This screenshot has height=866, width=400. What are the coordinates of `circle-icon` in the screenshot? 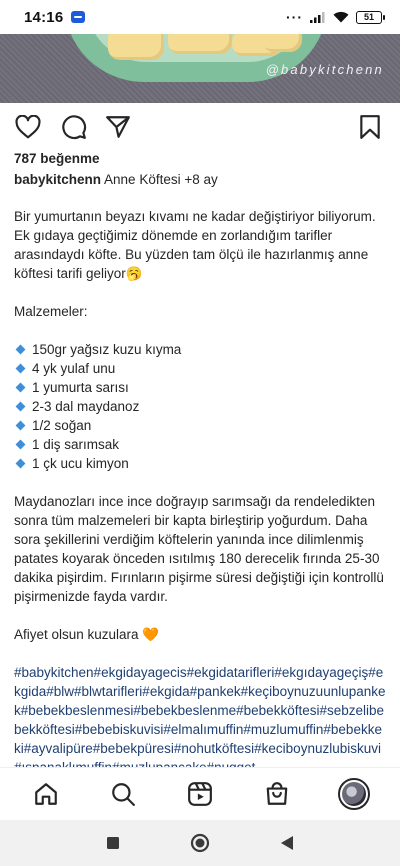 It's located at (200, 843).